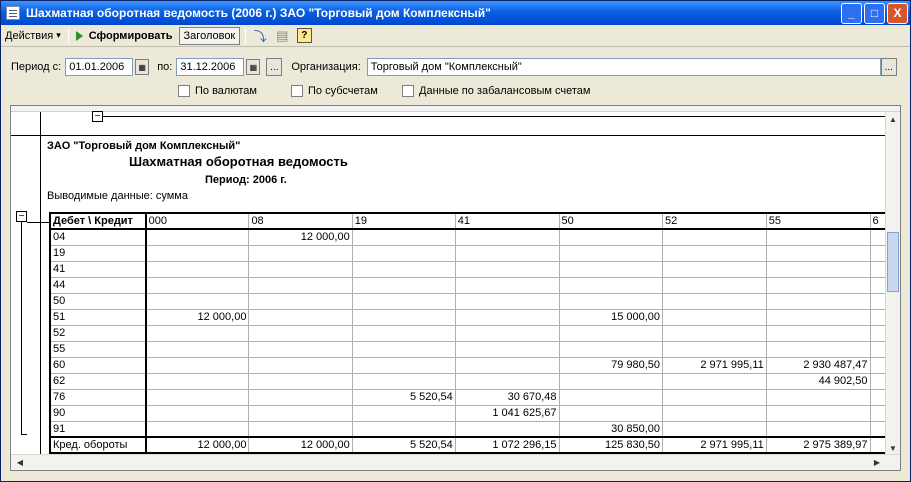 Image resolution: width=911 pixels, height=482 pixels. What do you see at coordinates (714, 365) in the screenshot?
I see `table-cell: 2 971 995,11` at bounding box center [714, 365].